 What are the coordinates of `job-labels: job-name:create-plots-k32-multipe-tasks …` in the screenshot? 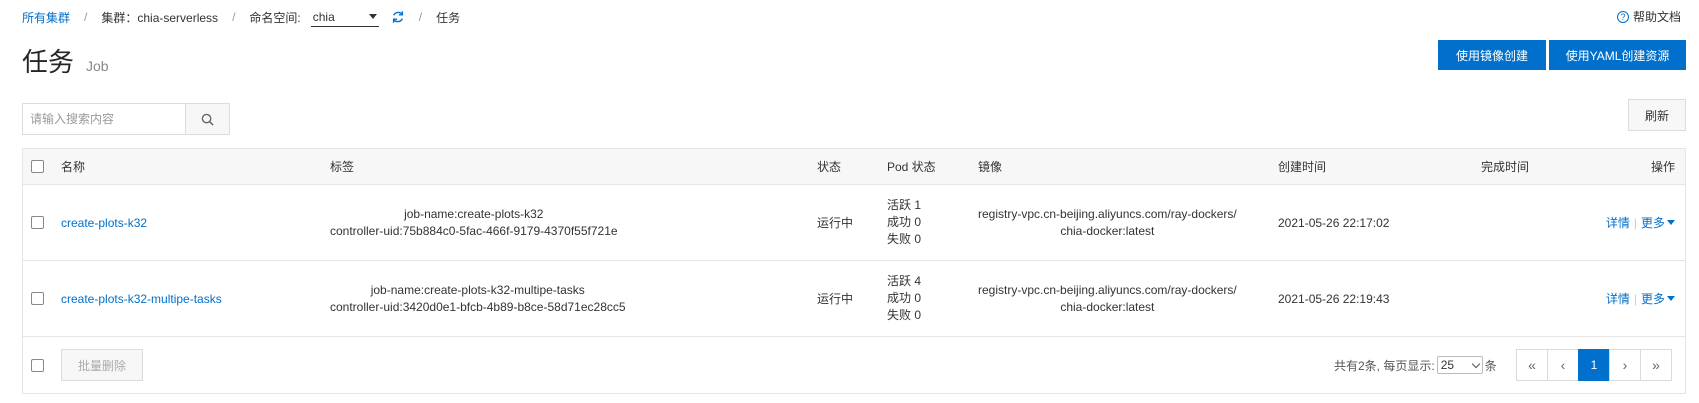 It's located at (478, 298).